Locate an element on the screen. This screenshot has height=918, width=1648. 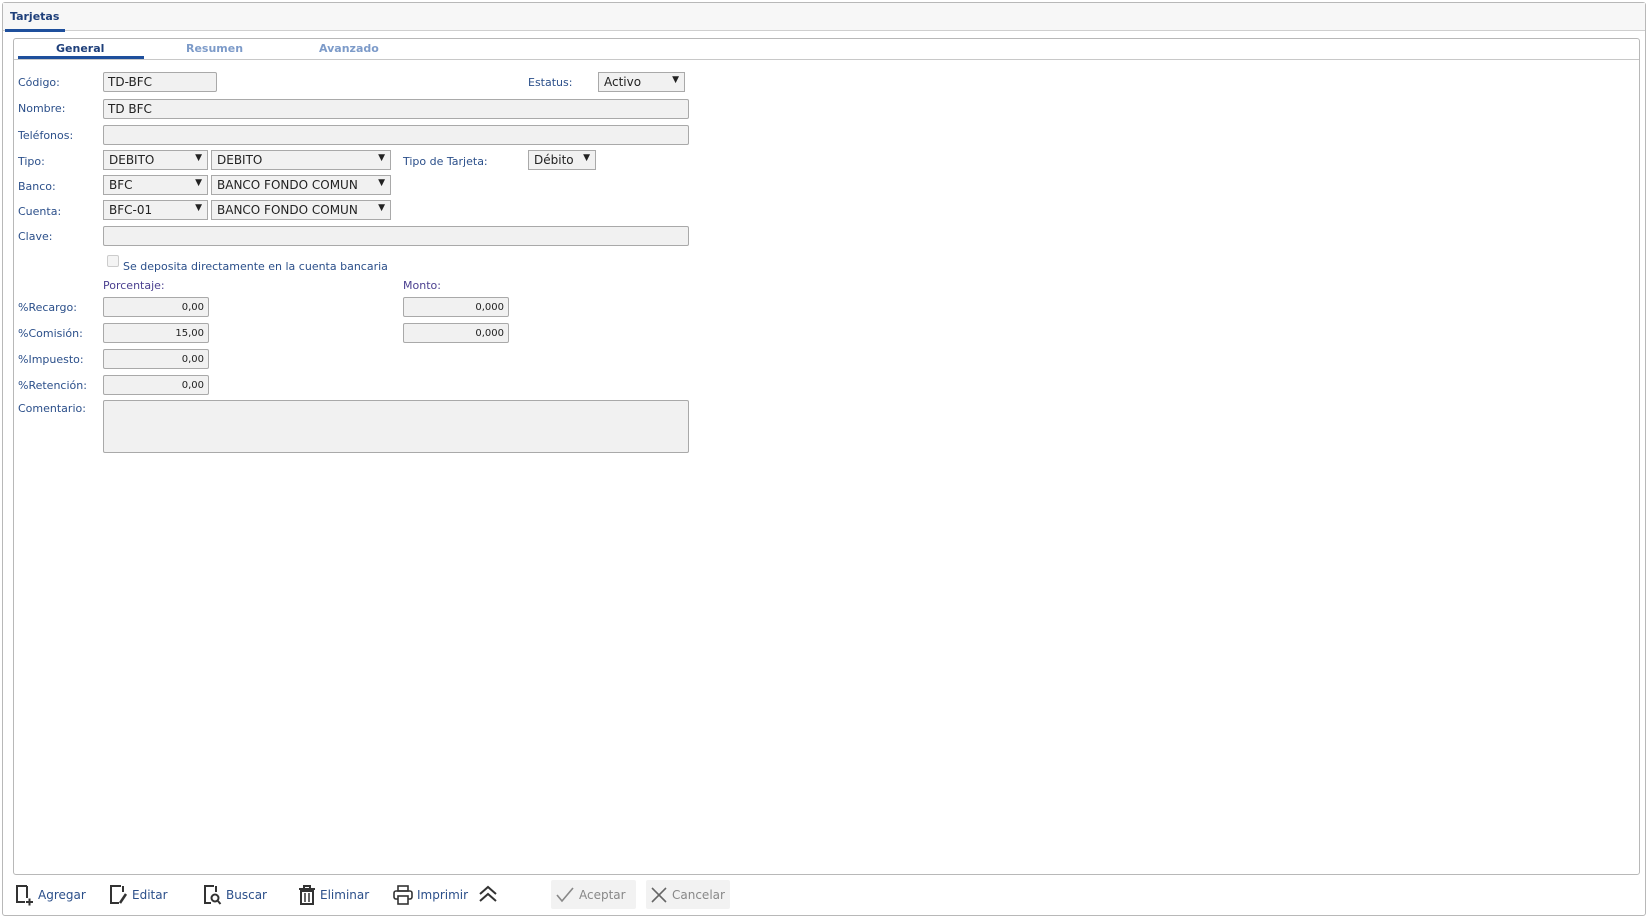
cuenta-label: Cuenta: is located at coordinates (40, 211).